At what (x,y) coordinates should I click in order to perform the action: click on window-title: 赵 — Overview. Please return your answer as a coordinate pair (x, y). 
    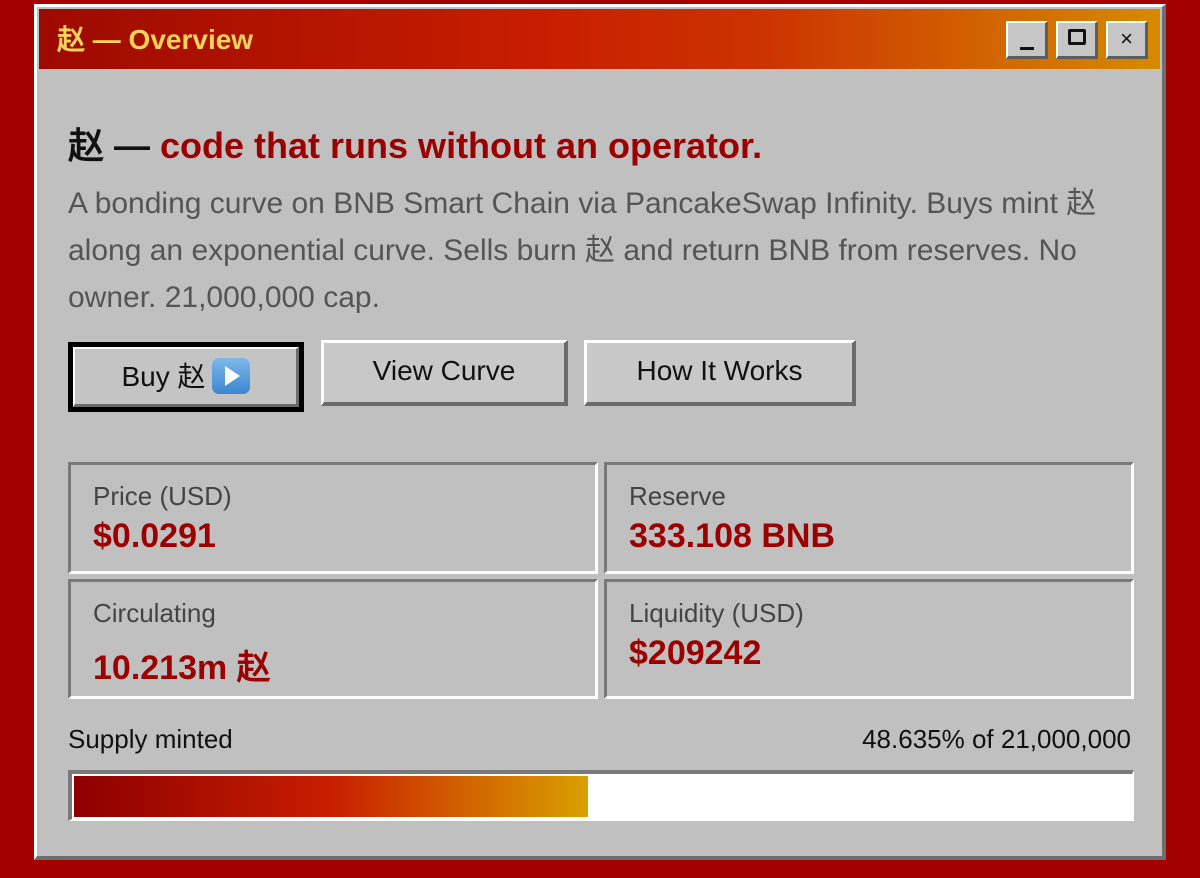
    Looking at the image, I should click on (155, 39).